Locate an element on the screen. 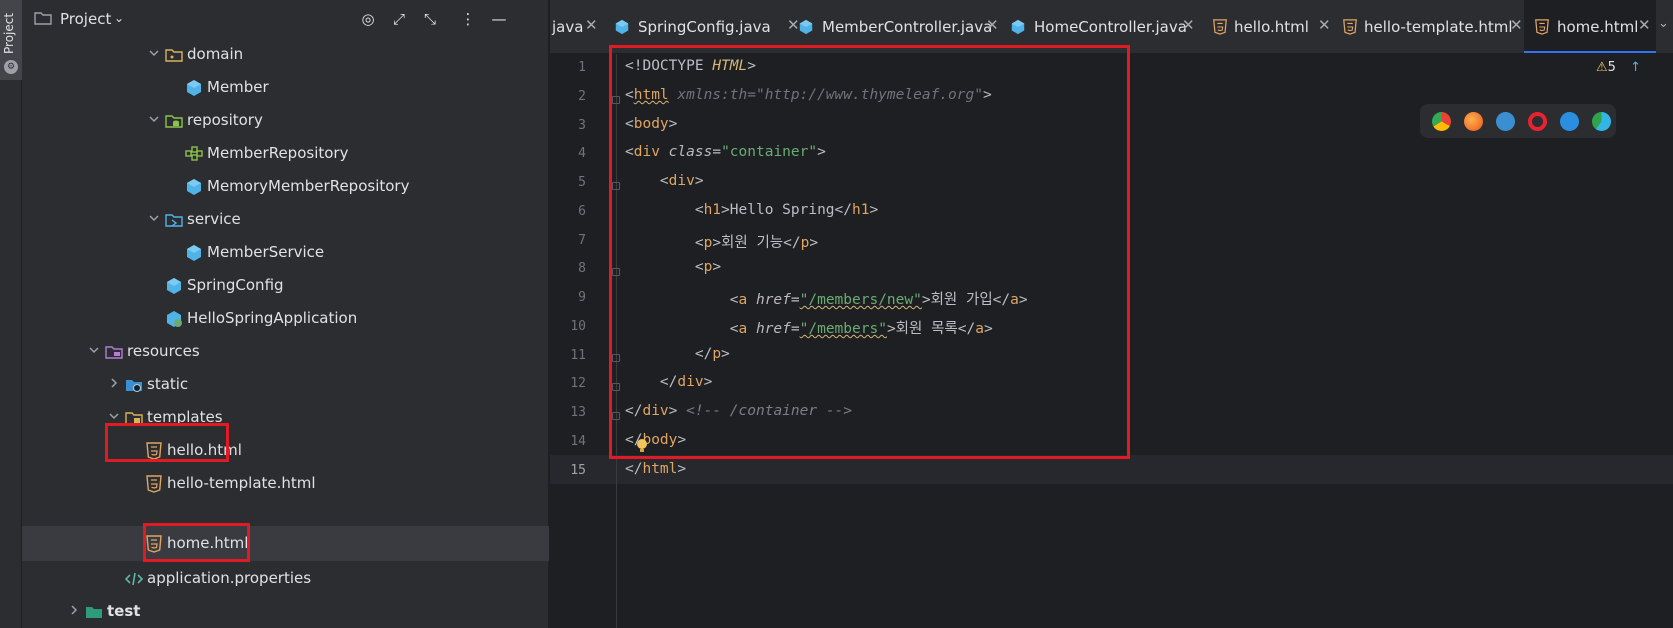 The width and height of the screenshot is (1673, 628). tree-item-memberrepository: MemberRepository is located at coordinates (285, 153).